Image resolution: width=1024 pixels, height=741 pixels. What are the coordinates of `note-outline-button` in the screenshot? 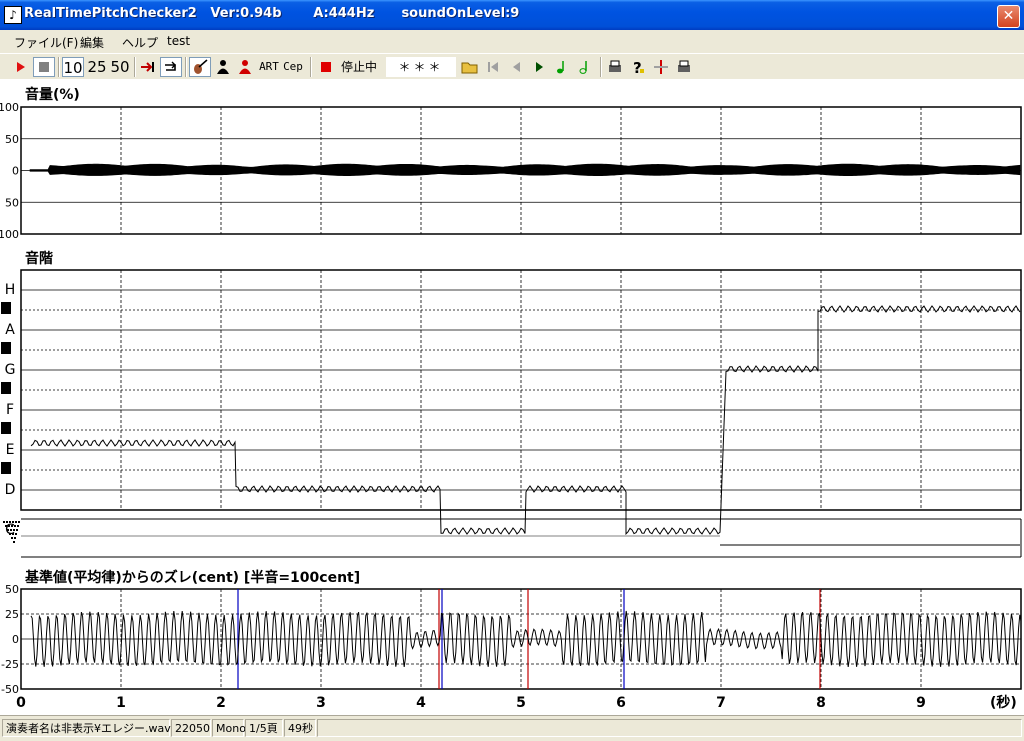 It's located at (585, 67).